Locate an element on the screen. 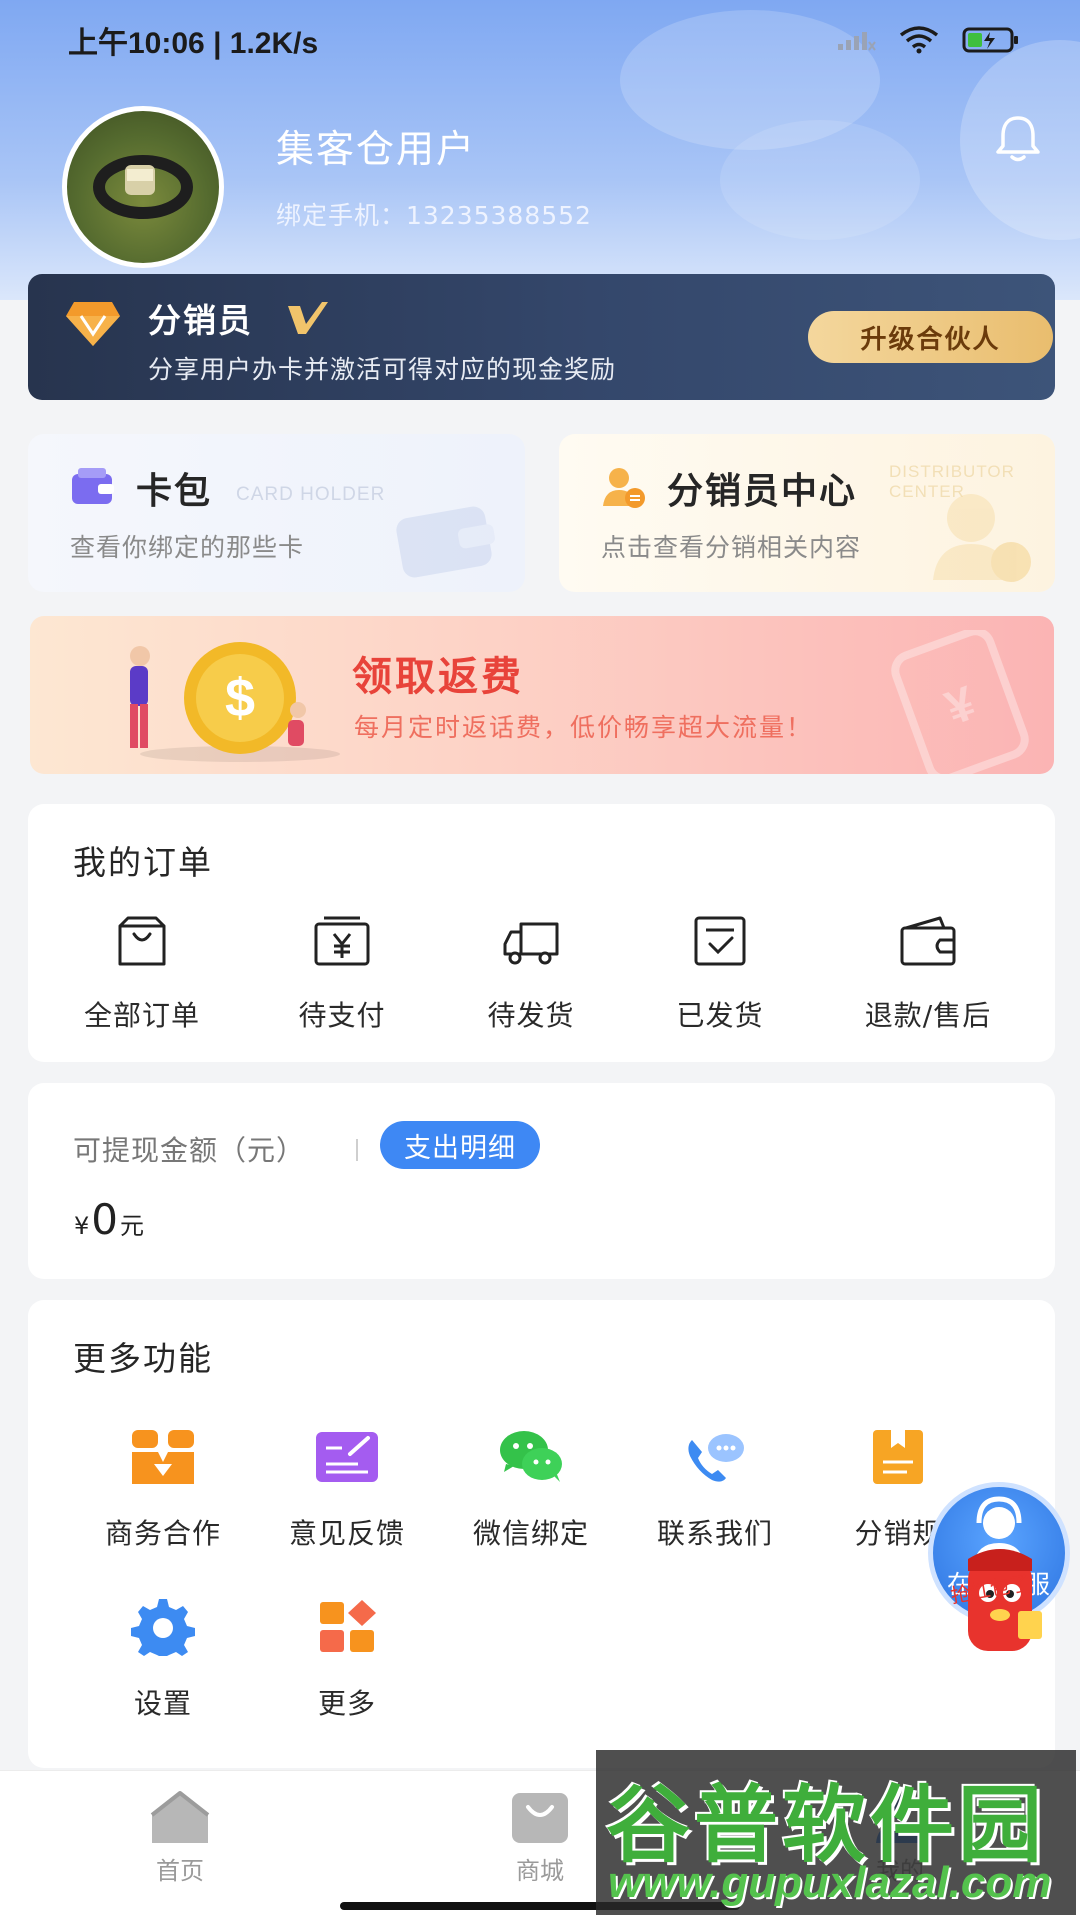  distributor-center-description: 点击查看分销相关内容 is located at coordinates (731, 547).